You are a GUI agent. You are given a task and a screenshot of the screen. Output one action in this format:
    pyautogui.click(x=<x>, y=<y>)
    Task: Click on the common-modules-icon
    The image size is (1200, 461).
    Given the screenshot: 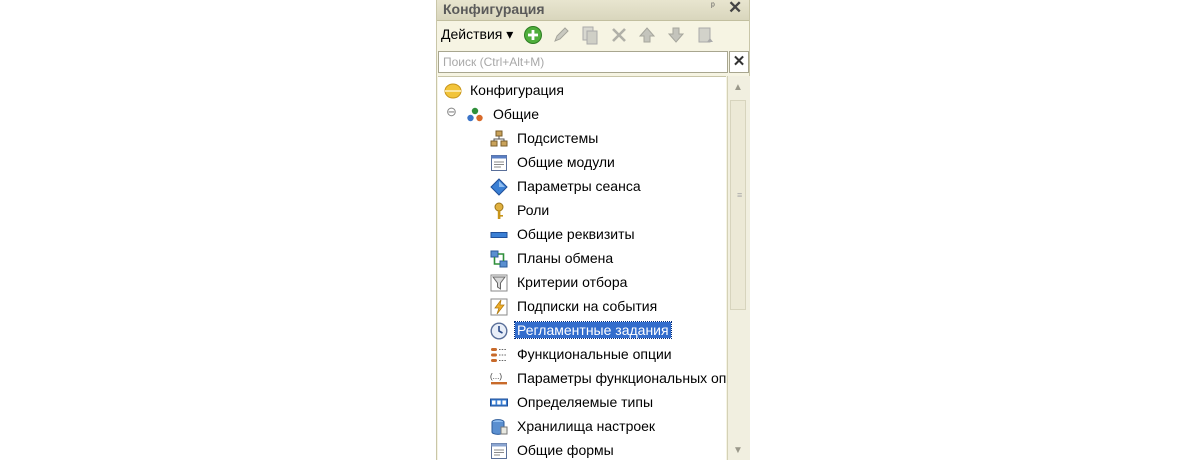 What is the action you would take?
    pyautogui.click(x=499, y=163)
    